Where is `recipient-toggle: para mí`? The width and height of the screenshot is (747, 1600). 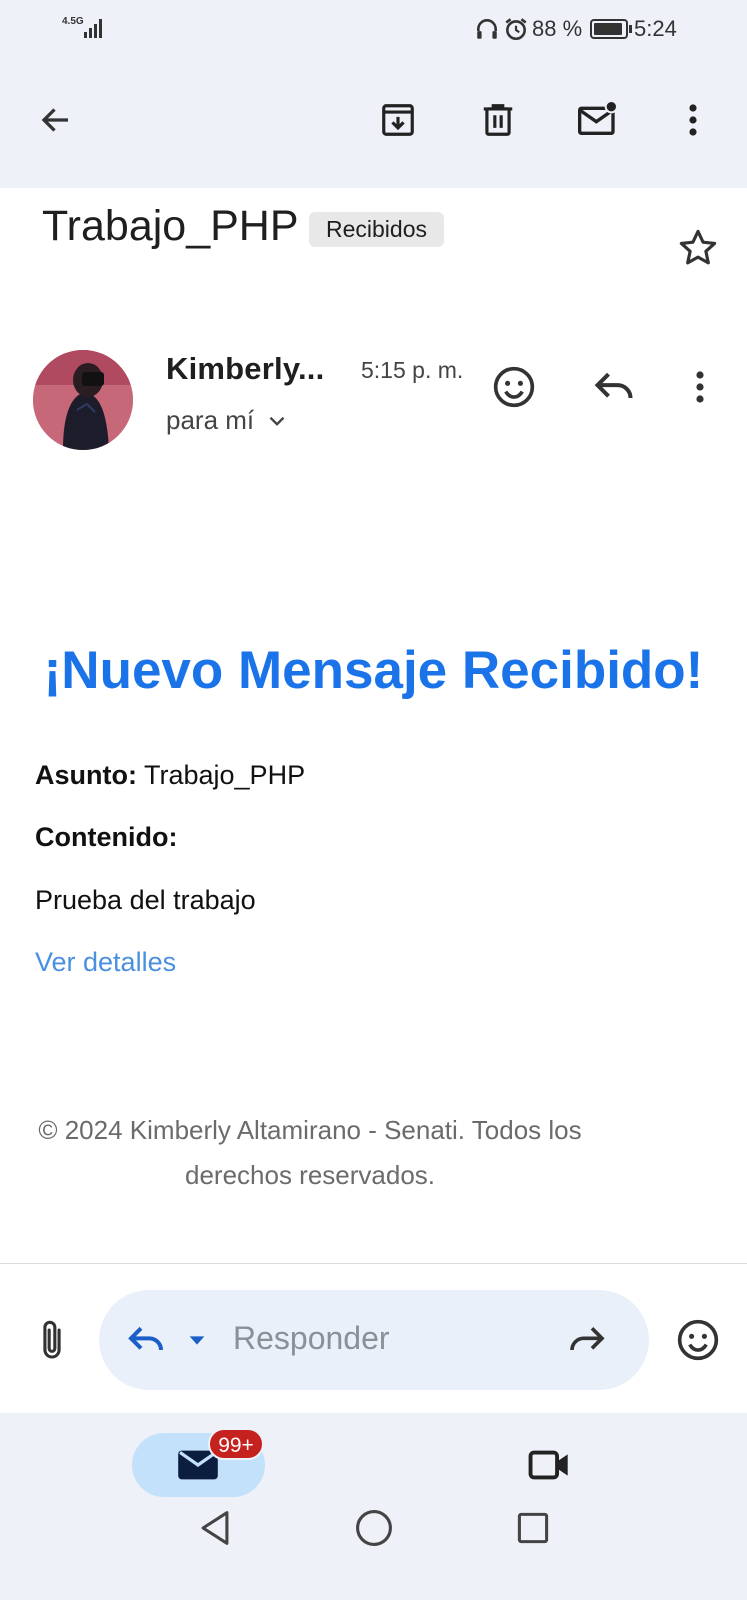
recipient-toggle: para mí is located at coordinates (228, 420).